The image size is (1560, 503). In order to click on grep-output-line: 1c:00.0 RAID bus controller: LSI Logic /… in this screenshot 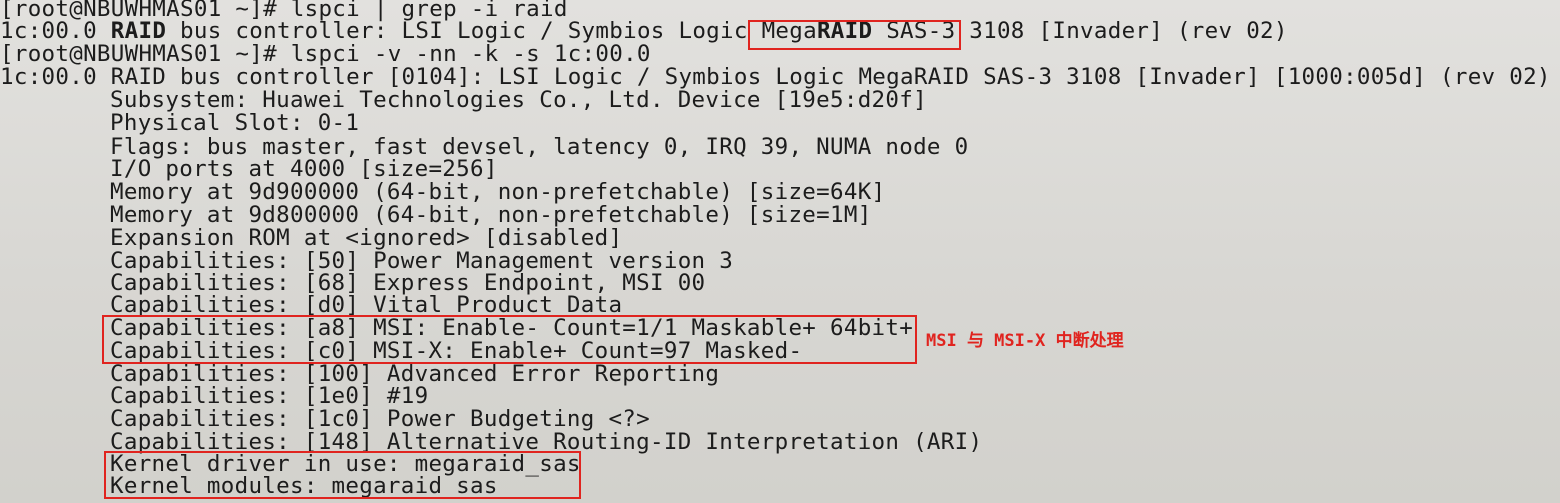, I will do `click(644, 31)`.